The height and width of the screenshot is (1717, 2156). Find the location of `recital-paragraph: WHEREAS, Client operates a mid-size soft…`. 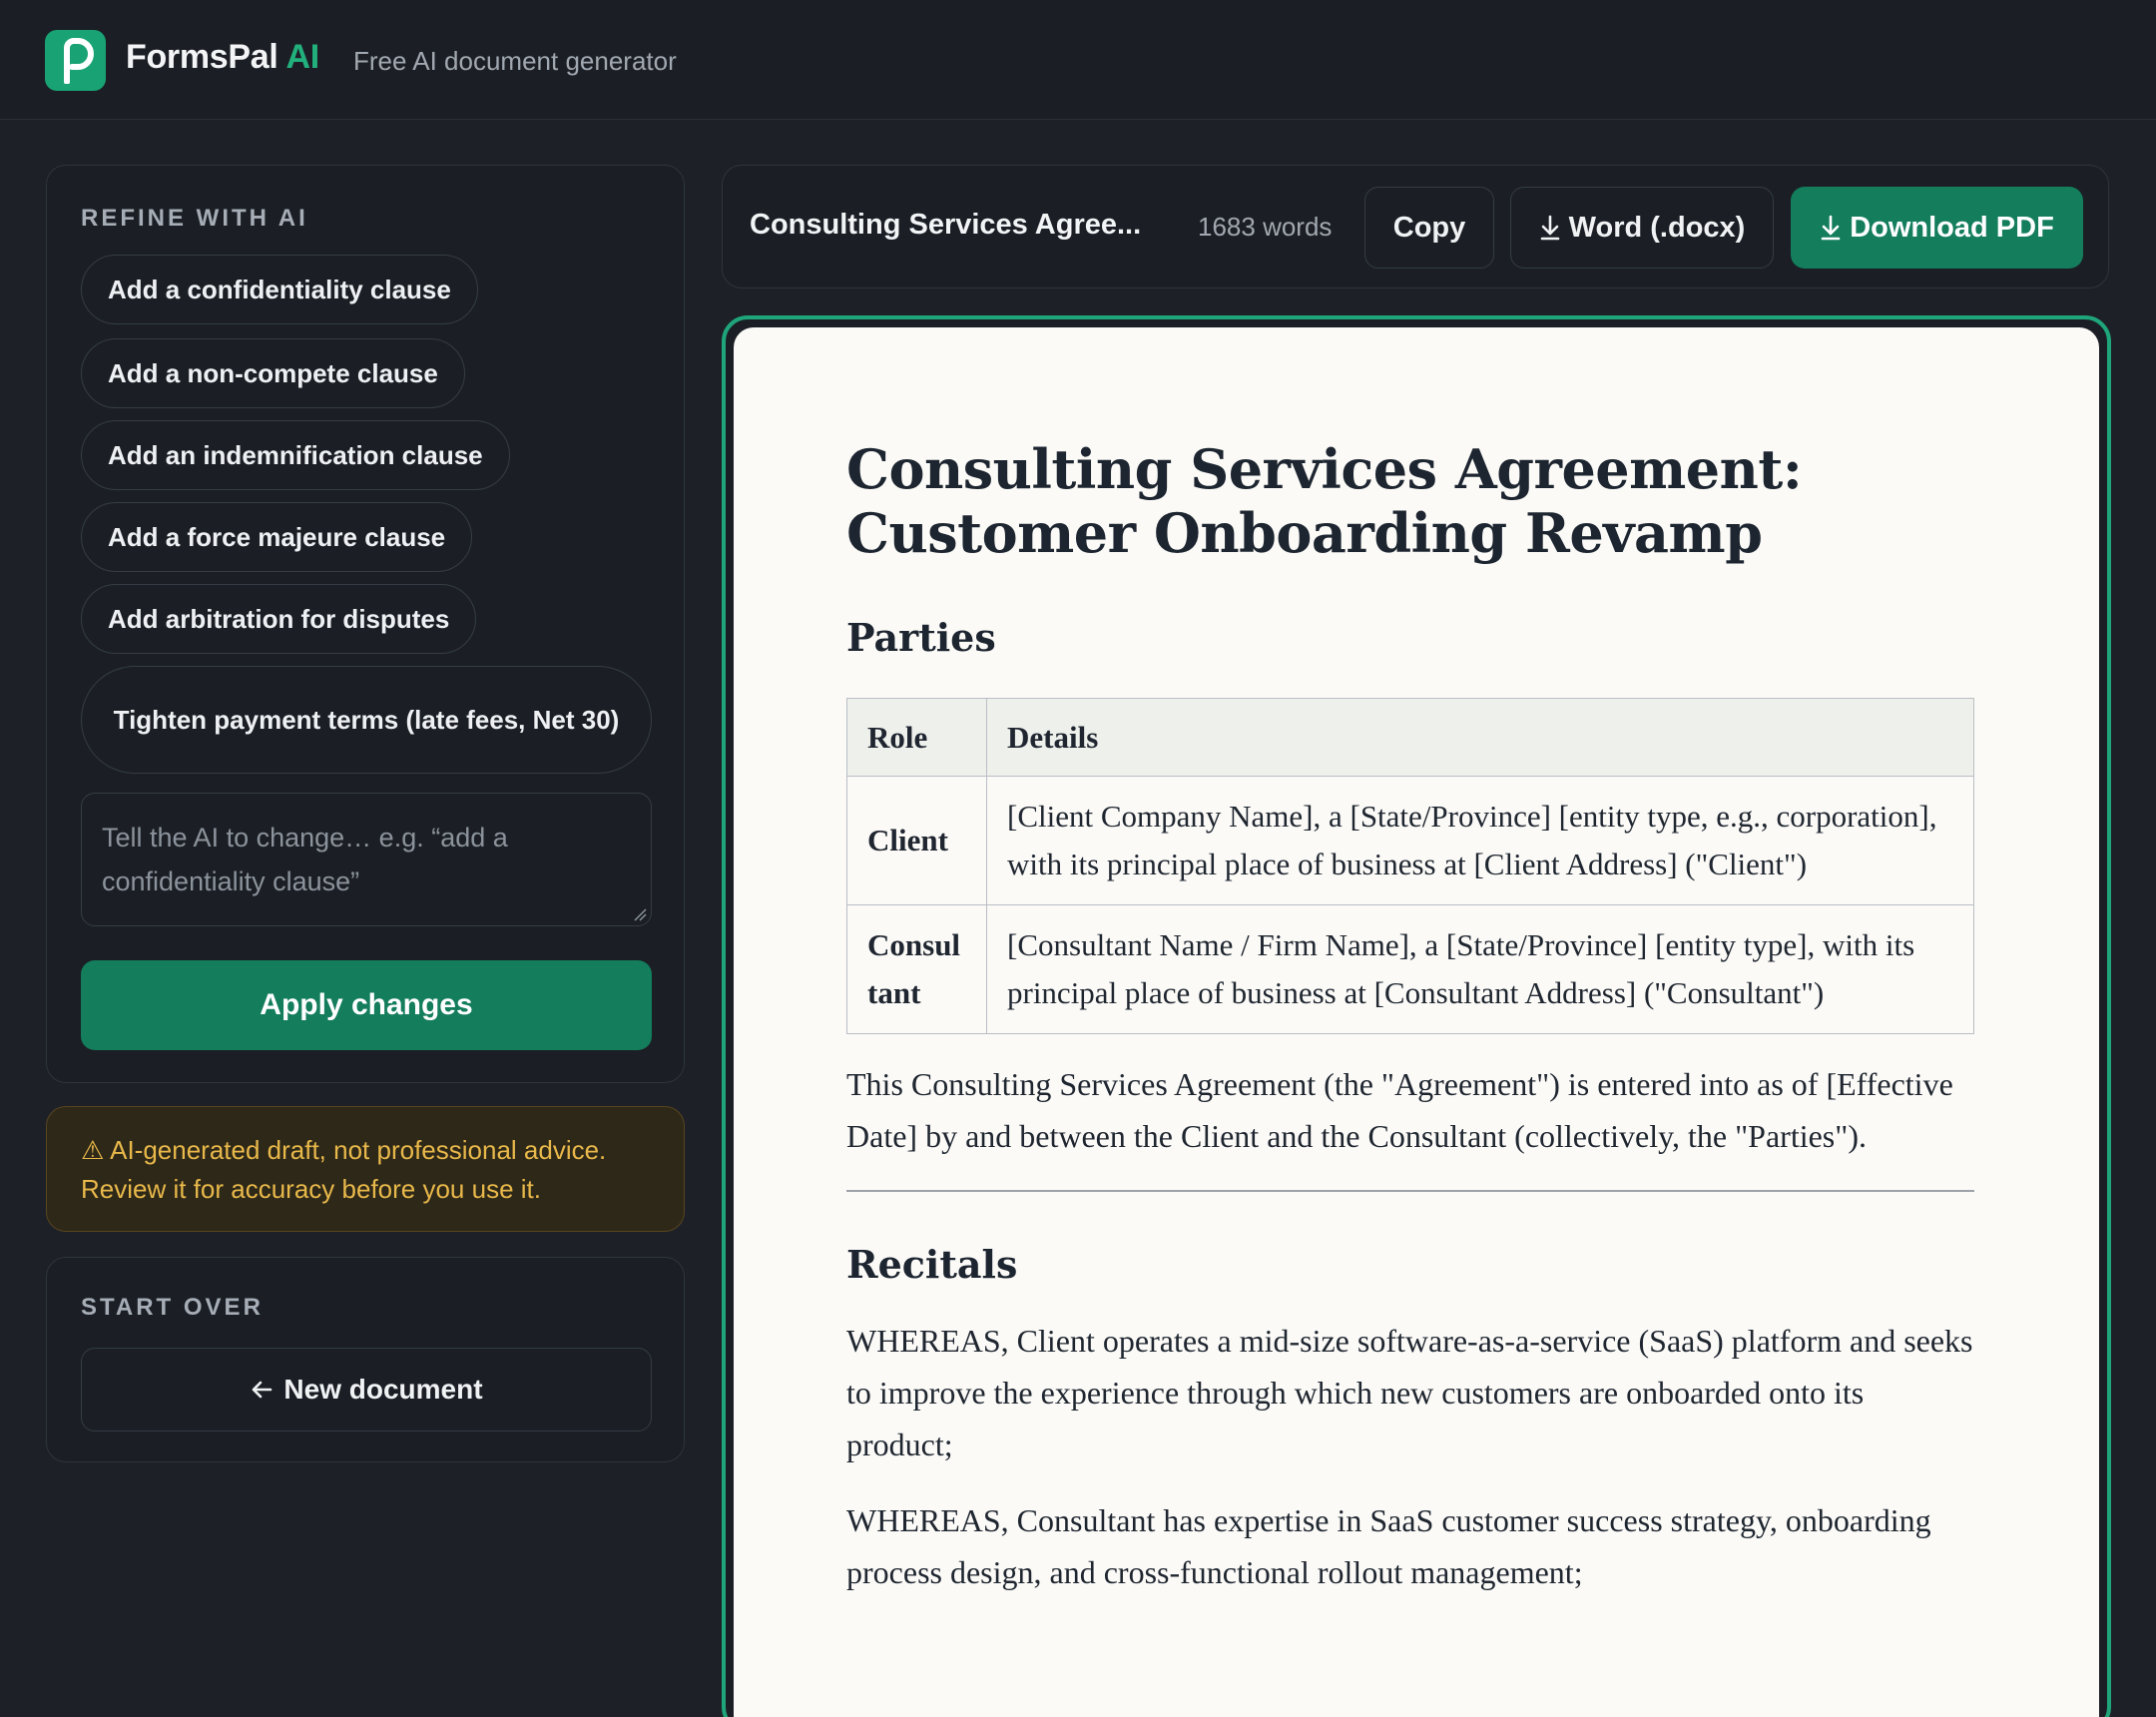

recital-paragraph: WHEREAS, Client operates a mid-size soft… is located at coordinates (1409, 1392).